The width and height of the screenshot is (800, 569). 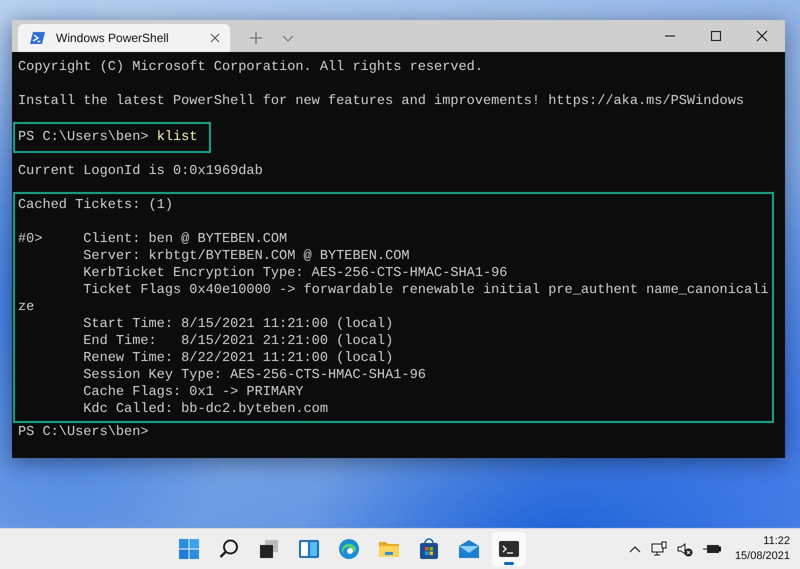 I want to click on clock-time: 11:22, so click(x=776, y=541).